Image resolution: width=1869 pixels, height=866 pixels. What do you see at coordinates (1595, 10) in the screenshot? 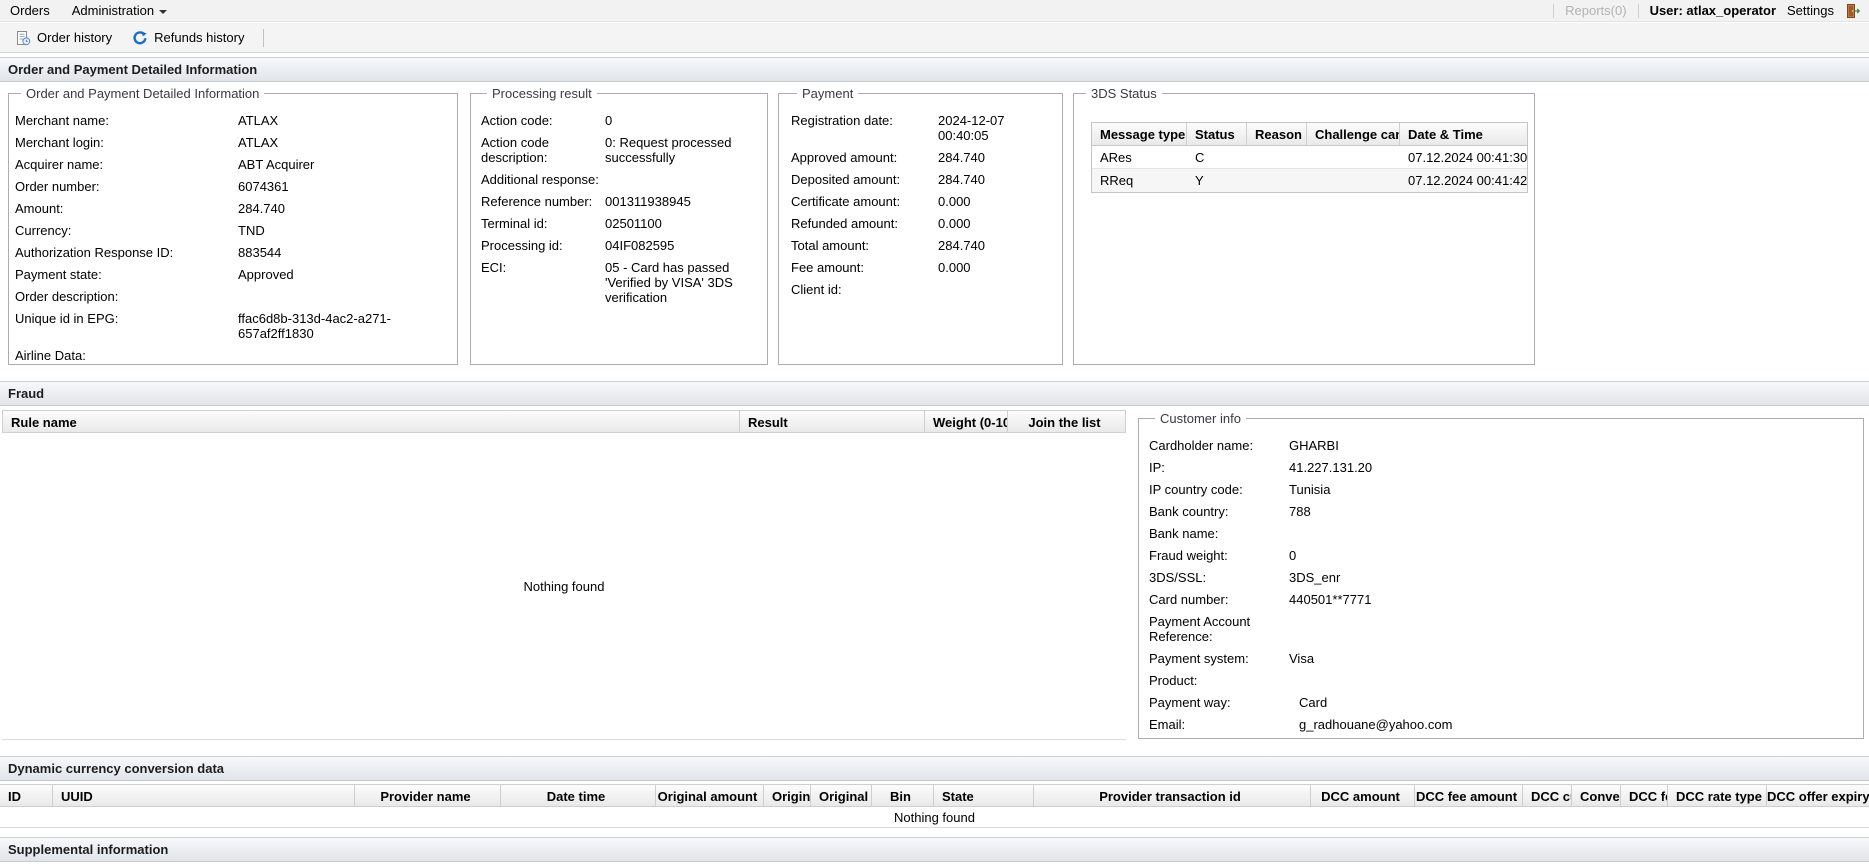
I see `menu-reports: Reports(0)` at bounding box center [1595, 10].